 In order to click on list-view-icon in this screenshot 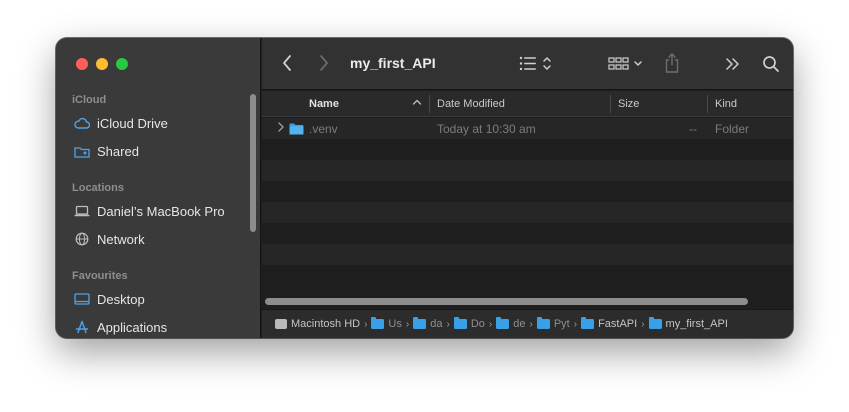, I will do `click(537, 66)`.